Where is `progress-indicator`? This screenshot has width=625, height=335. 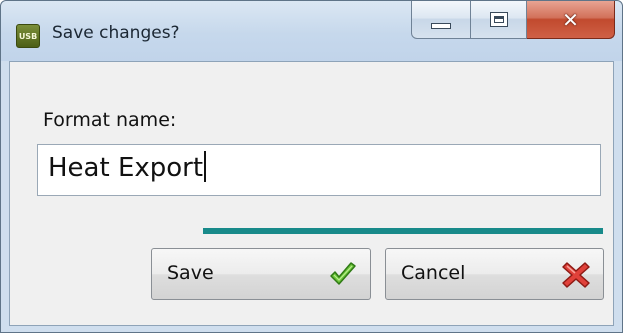 progress-indicator is located at coordinates (403, 231).